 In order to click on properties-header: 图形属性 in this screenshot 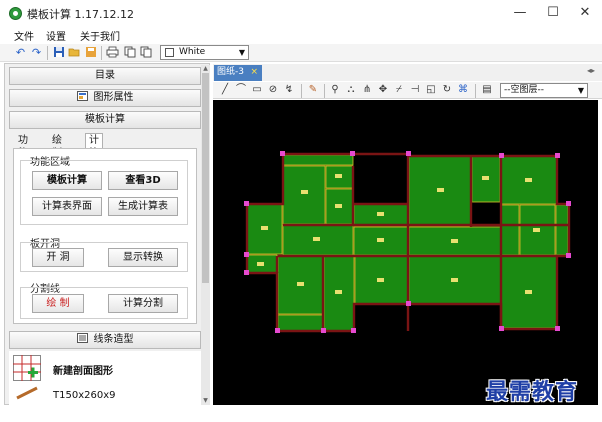, I will do `click(105, 98)`.